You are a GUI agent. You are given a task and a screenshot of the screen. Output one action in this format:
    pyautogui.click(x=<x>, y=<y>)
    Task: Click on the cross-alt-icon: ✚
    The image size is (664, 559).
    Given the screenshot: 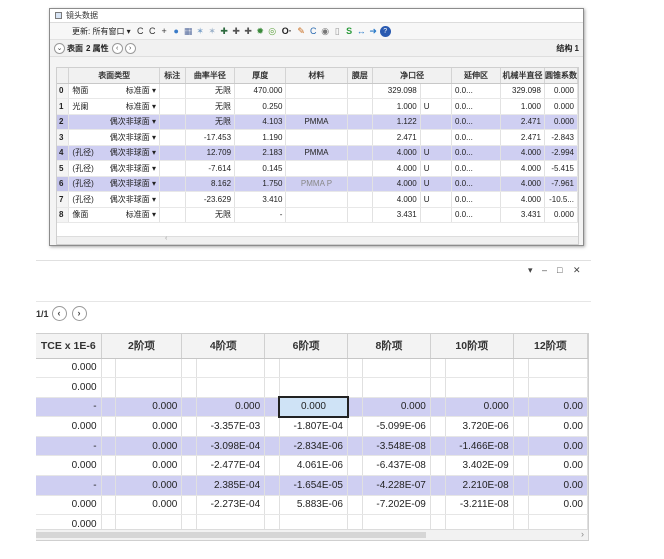 What is the action you would take?
    pyautogui.click(x=236, y=31)
    